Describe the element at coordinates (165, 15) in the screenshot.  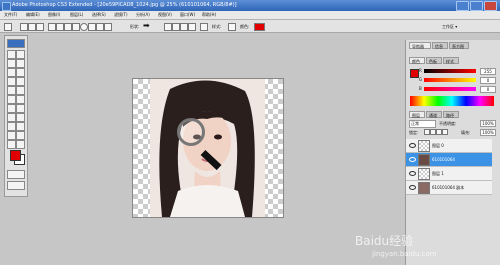
I see `menu-view: 视图(V)` at that location.